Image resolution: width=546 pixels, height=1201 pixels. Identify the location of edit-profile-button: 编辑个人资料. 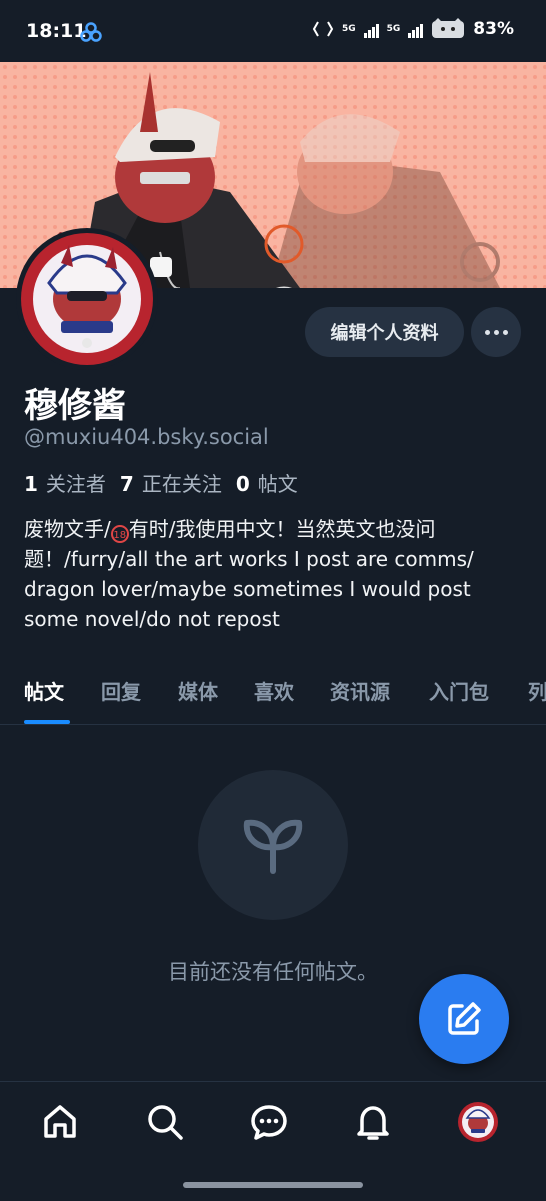
(384, 332).